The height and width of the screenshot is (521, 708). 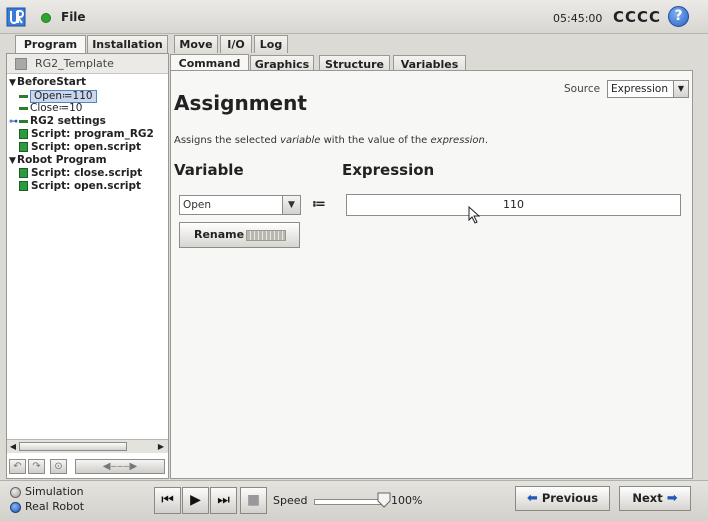 I want to click on program-name-bar: RG2_Template, so click(x=87, y=64).